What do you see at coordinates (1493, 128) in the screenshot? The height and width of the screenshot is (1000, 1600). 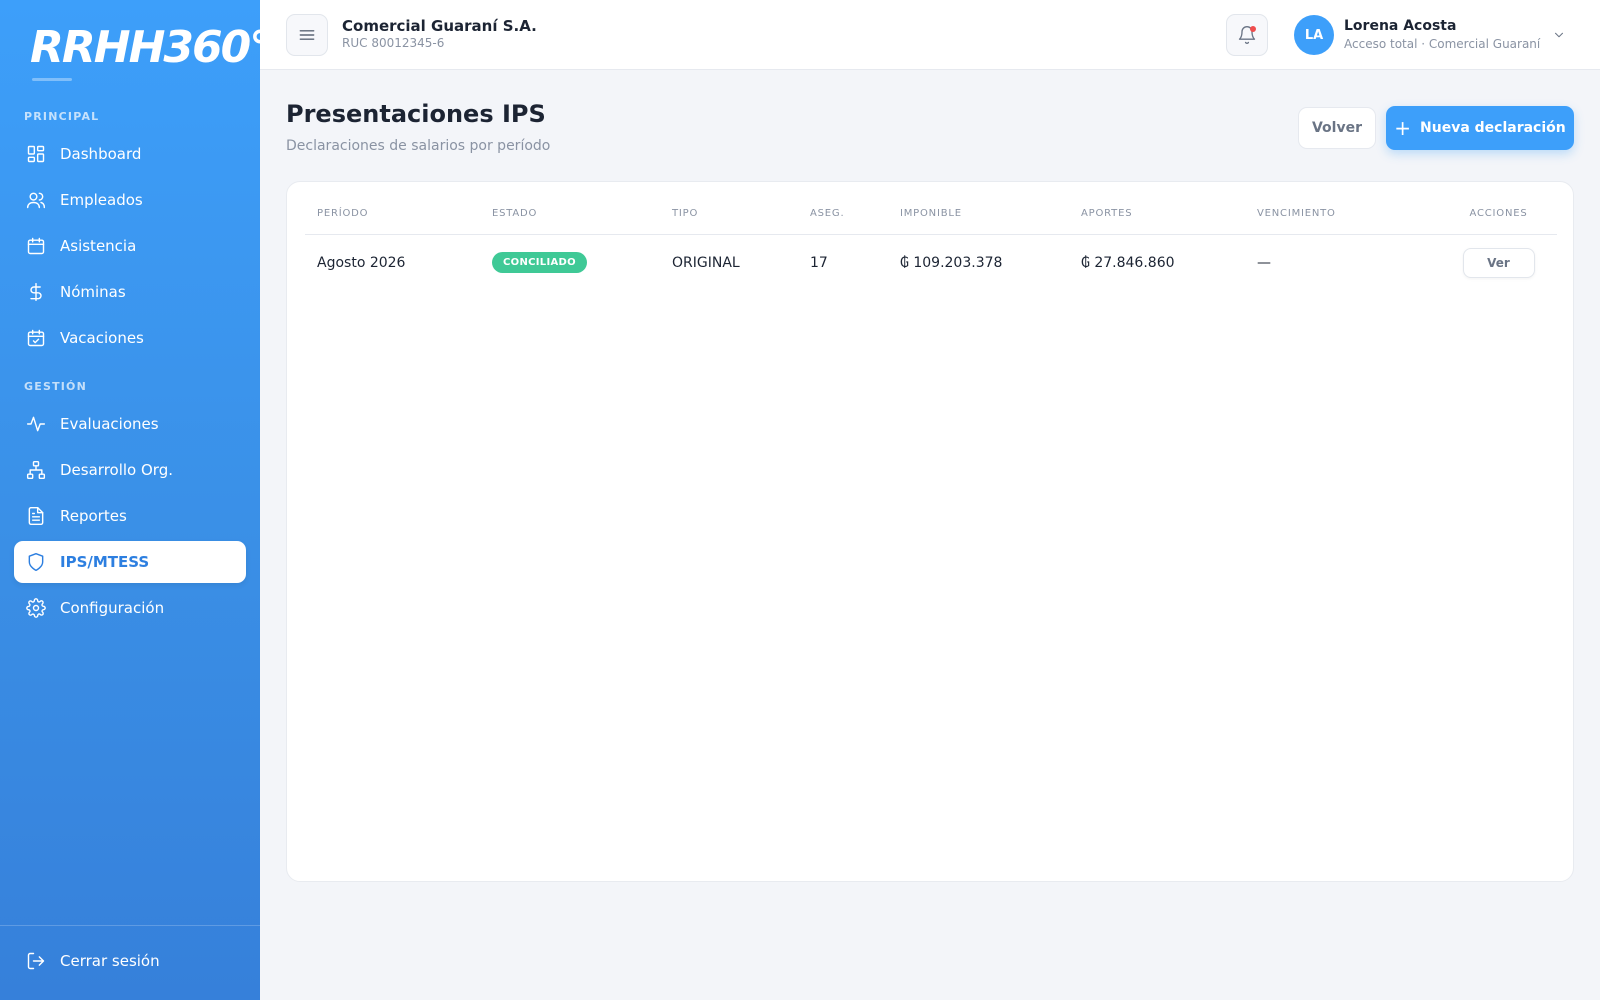 I see `new-declaration-label: Nueva declaración` at bounding box center [1493, 128].